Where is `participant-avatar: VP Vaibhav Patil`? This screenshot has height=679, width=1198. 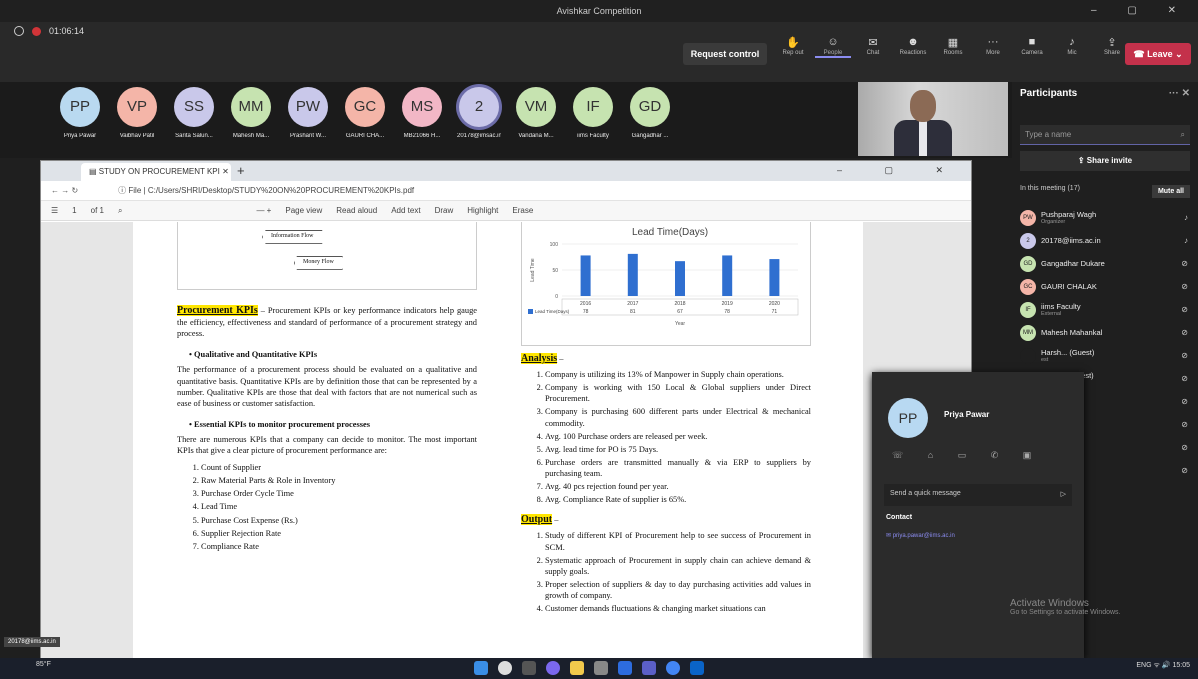
participant-avatar: VP Vaibhav Patil is located at coordinates (137, 113).